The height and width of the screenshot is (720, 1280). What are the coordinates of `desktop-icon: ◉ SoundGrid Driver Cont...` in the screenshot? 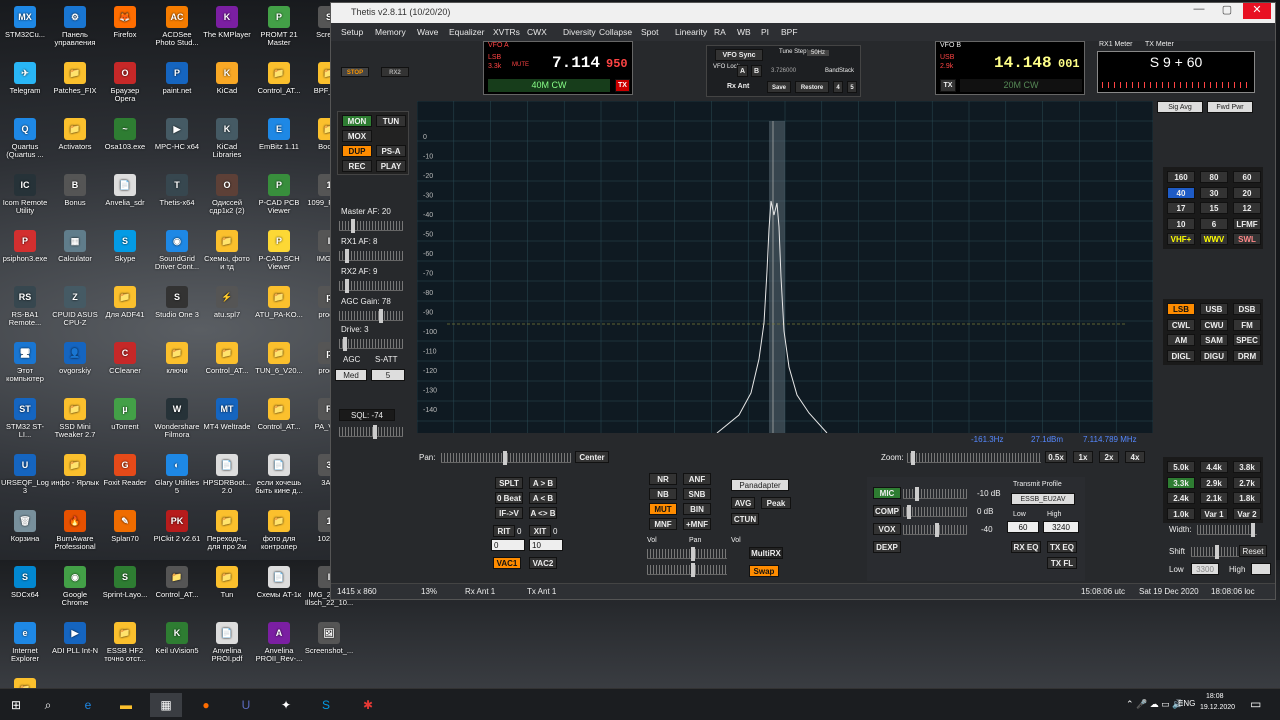 It's located at (177, 250).